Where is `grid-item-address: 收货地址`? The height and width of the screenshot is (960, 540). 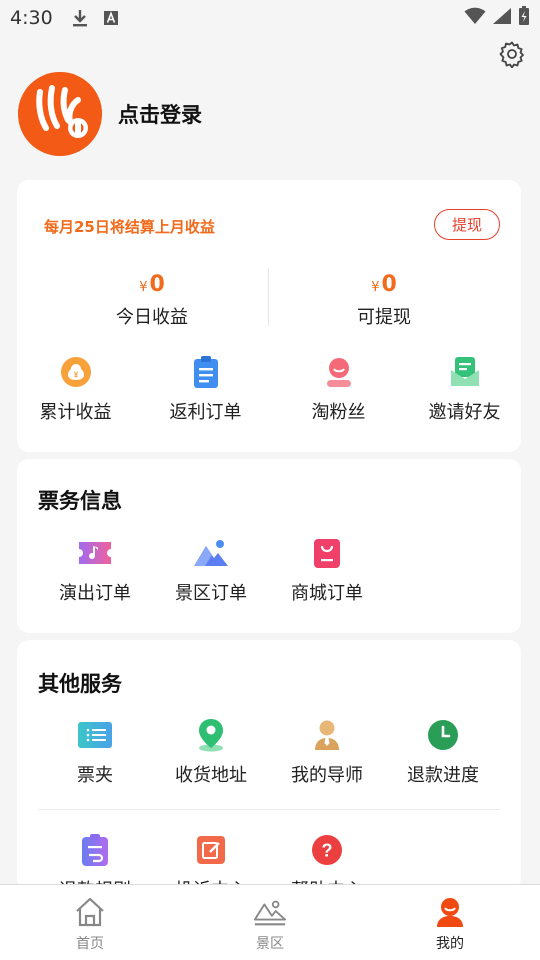 grid-item-address: 收货地址 is located at coordinates (211, 752).